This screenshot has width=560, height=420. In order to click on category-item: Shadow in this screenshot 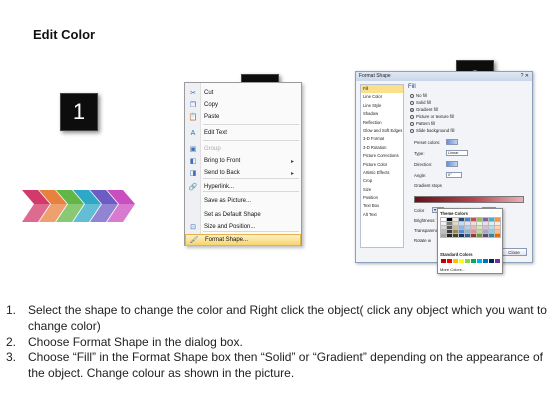, I will do `click(382, 114)`.